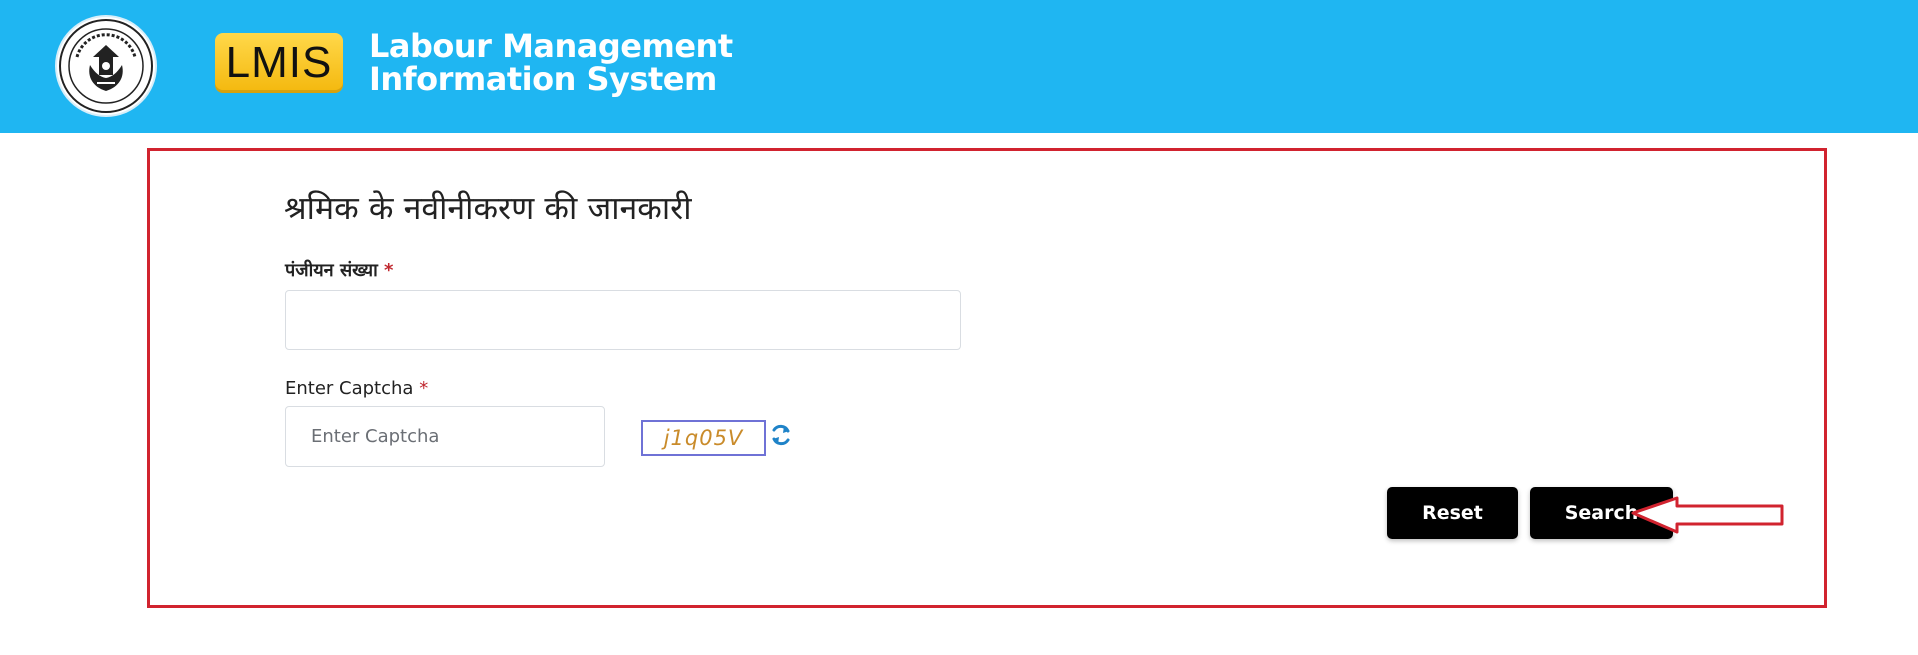  I want to click on red-arrow-icon, so click(1707, 515).